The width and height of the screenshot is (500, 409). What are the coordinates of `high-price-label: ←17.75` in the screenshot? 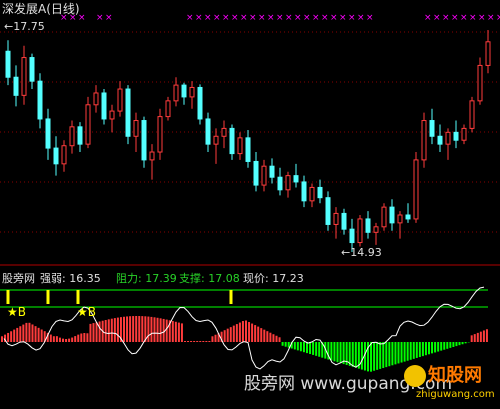 It's located at (24, 26).